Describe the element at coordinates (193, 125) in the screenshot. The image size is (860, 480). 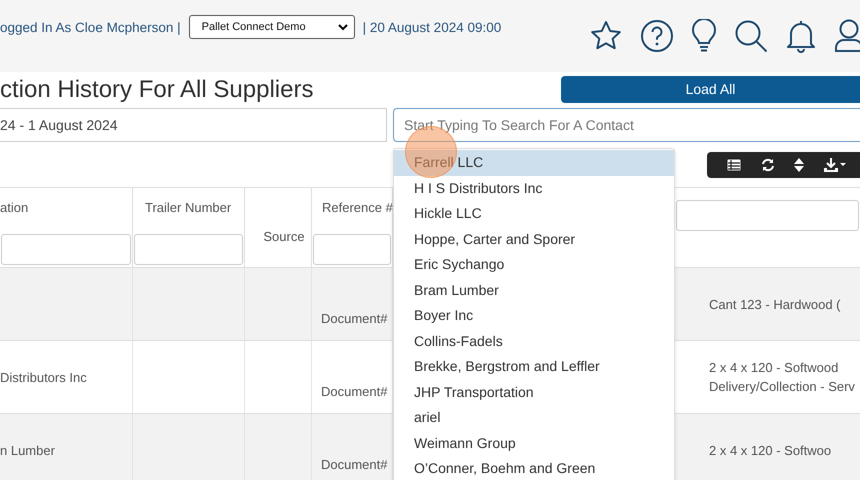
I see `date-range-field: 24 - 1 August 2024` at that location.